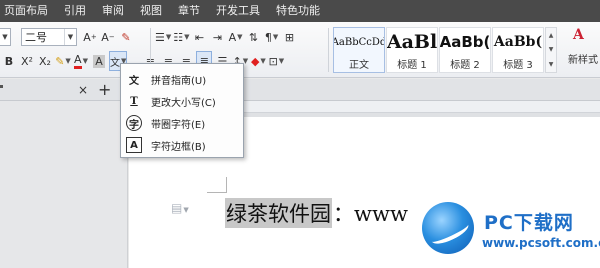 The width and height of the screenshot is (600, 268). I want to click on pinyin-dropdown-menu: 文 拼音指南(U) T 更改大小写(C) 字 带圈字符(E) A 字符边框(B), so click(182, 110).